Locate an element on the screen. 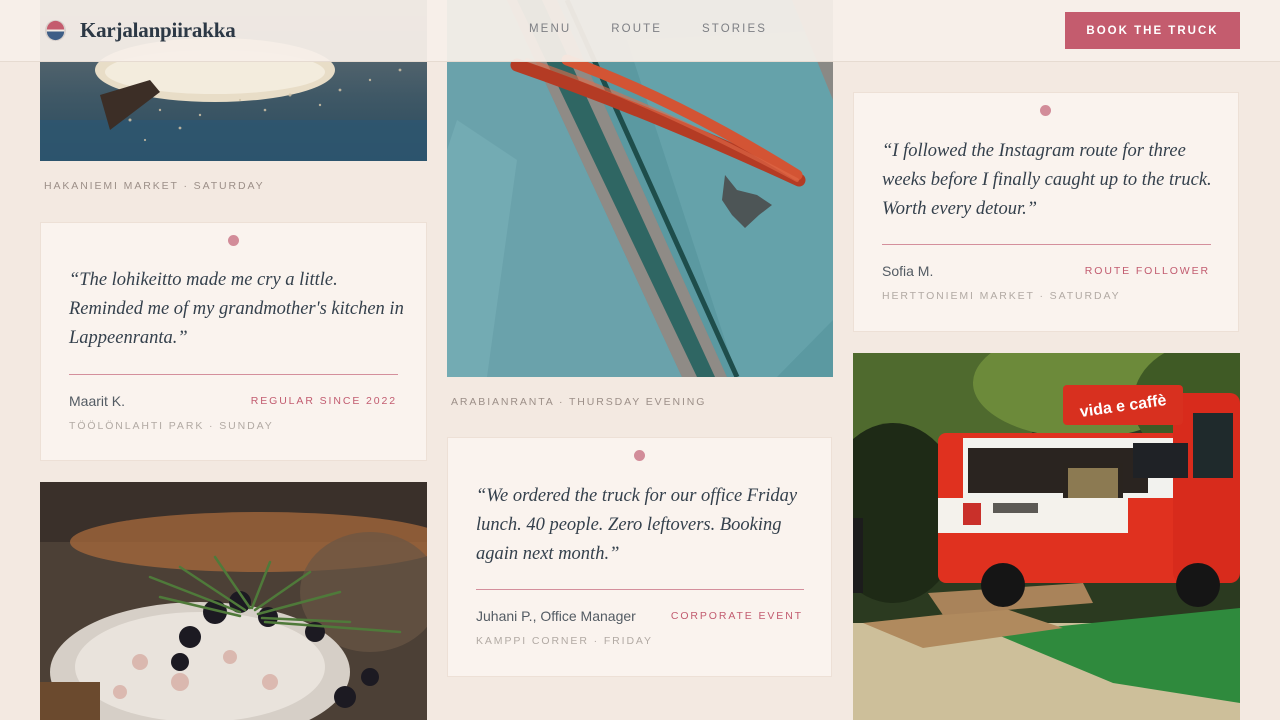 The width and height of the screenshot is (1280, 720). testimonial-location: TÖÖLÖNLAHTI PARK · SUNDAY is located at coordinates (171, 426).